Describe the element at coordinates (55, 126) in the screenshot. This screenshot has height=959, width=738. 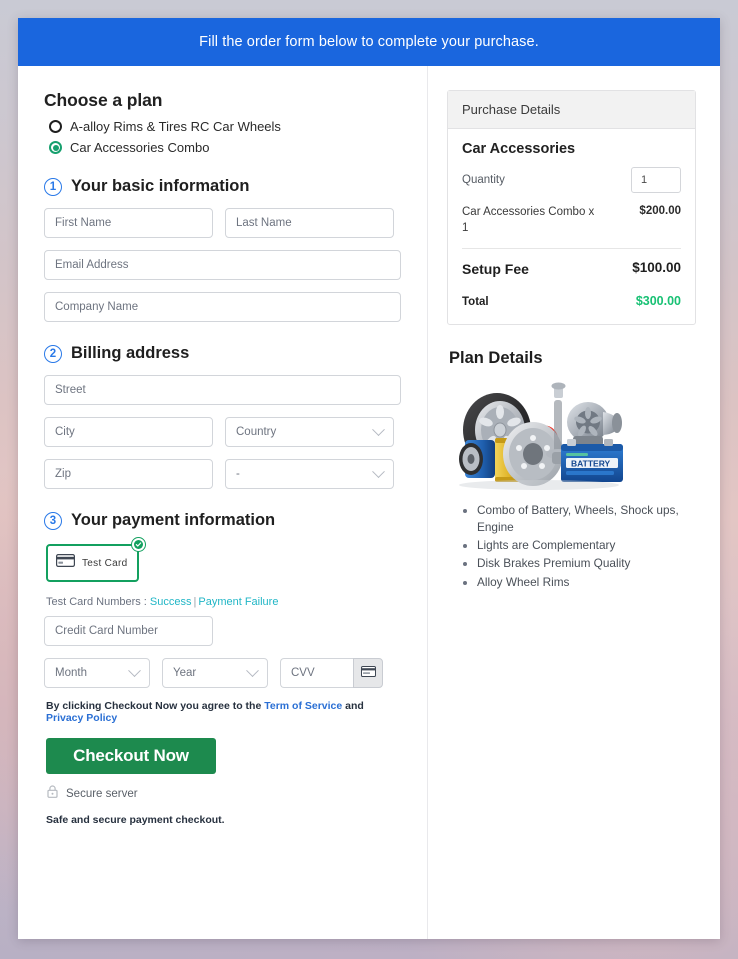
I see `radio-icon-unchecked` at that location.